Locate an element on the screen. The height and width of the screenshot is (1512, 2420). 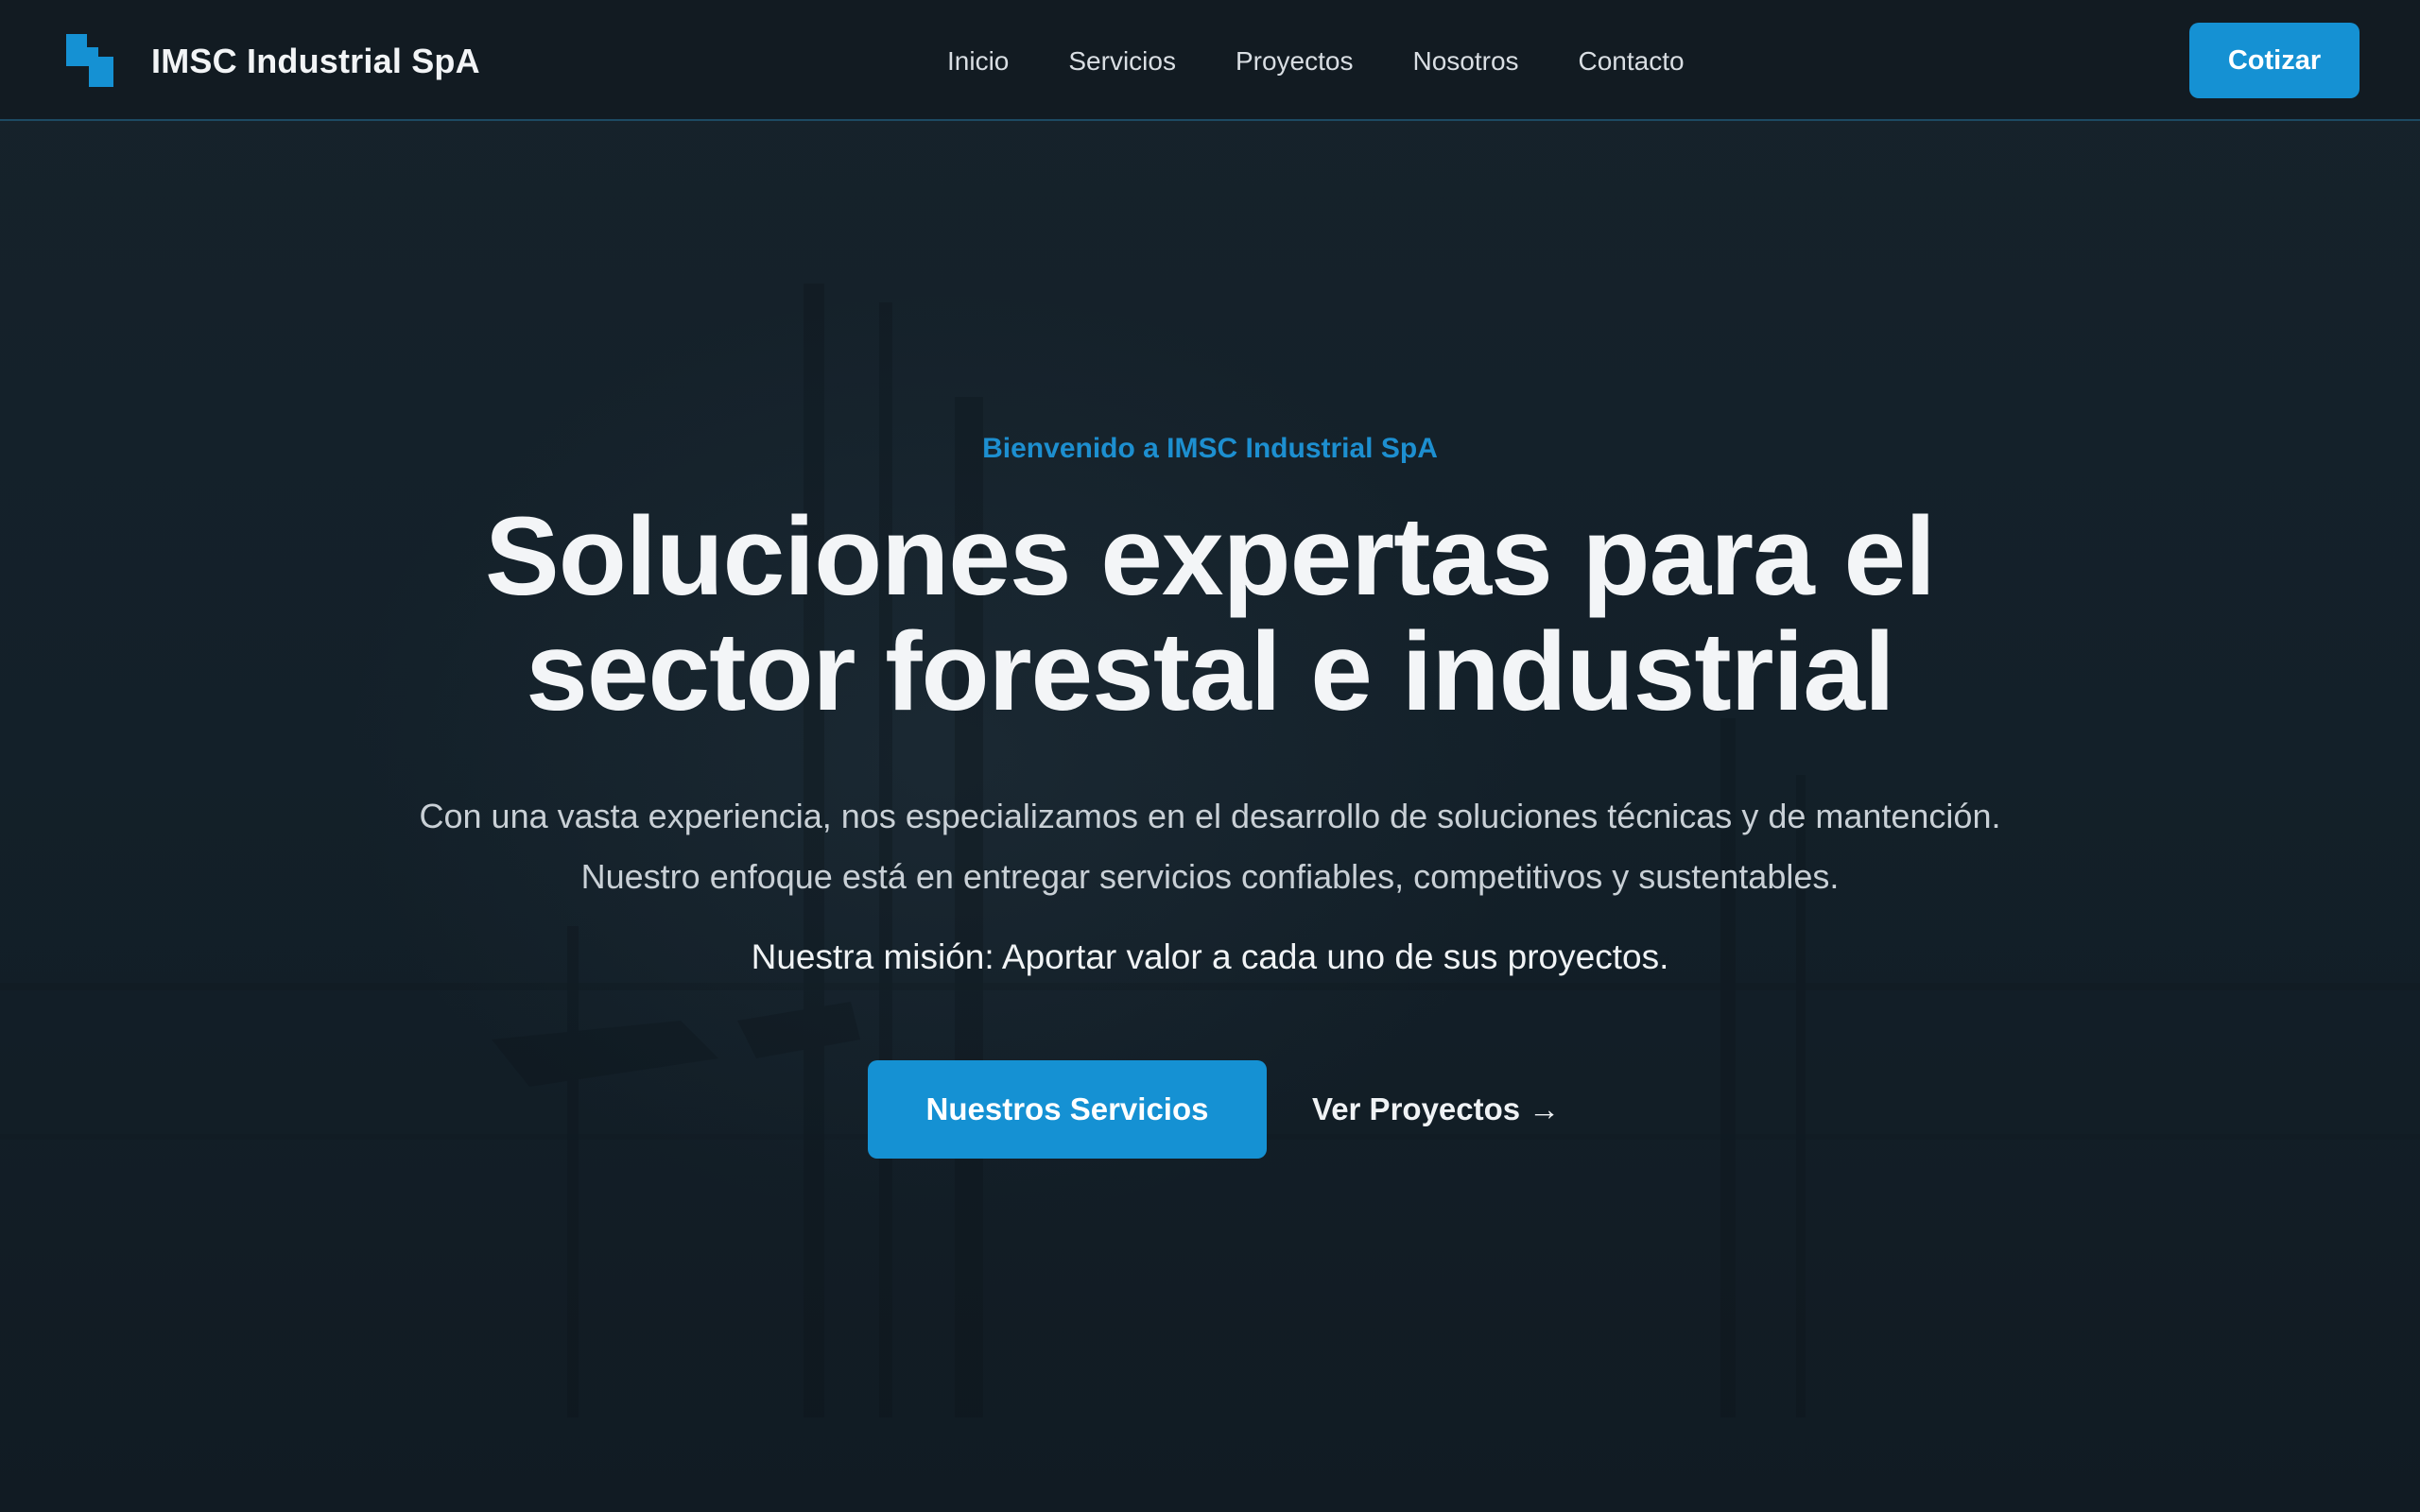
nav-item-proyectos: Proyectos is located at coordinates (1295, 61).